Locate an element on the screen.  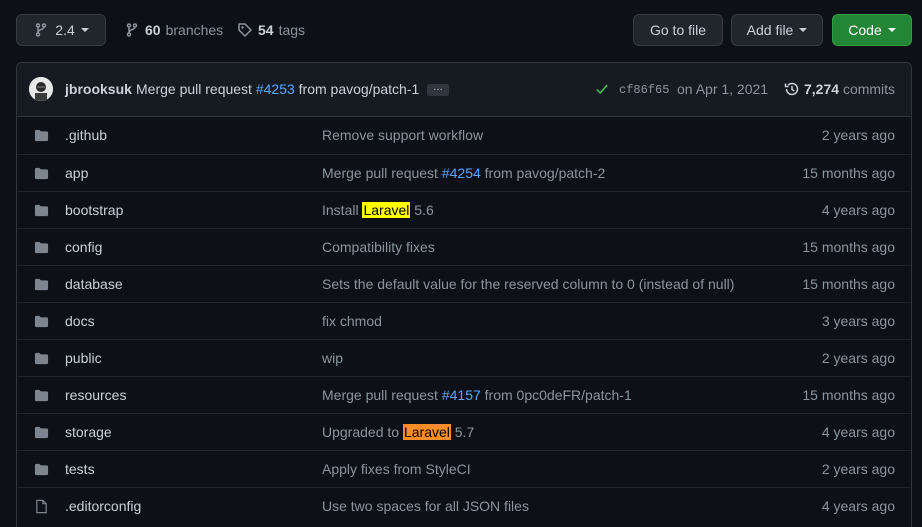
commit-message-suffix: 5.7 is located at coordinates (462, 432).